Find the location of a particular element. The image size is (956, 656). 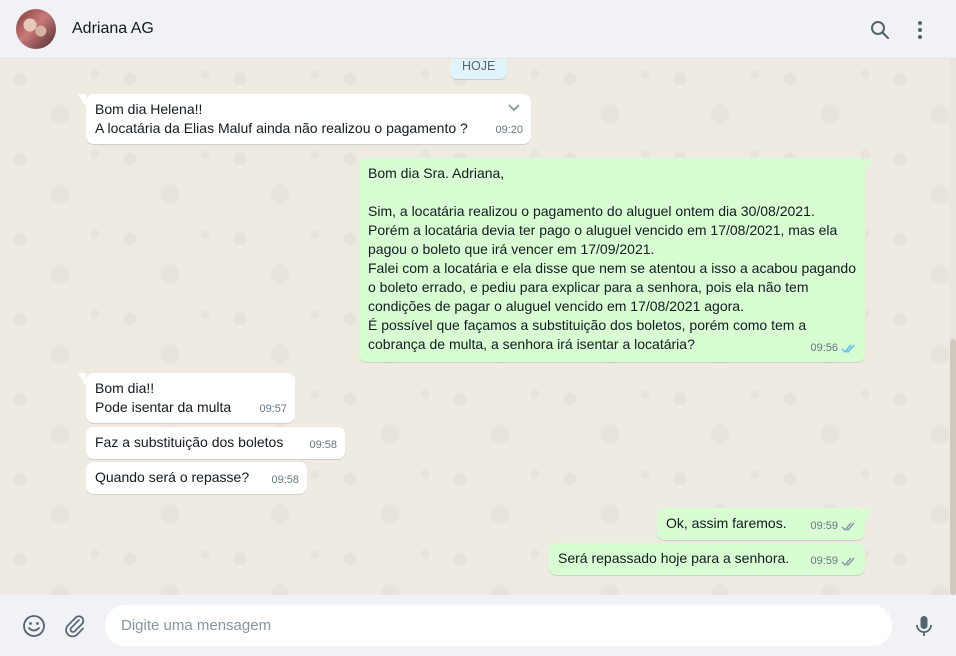

message-input is located at coordinates (498, 625).